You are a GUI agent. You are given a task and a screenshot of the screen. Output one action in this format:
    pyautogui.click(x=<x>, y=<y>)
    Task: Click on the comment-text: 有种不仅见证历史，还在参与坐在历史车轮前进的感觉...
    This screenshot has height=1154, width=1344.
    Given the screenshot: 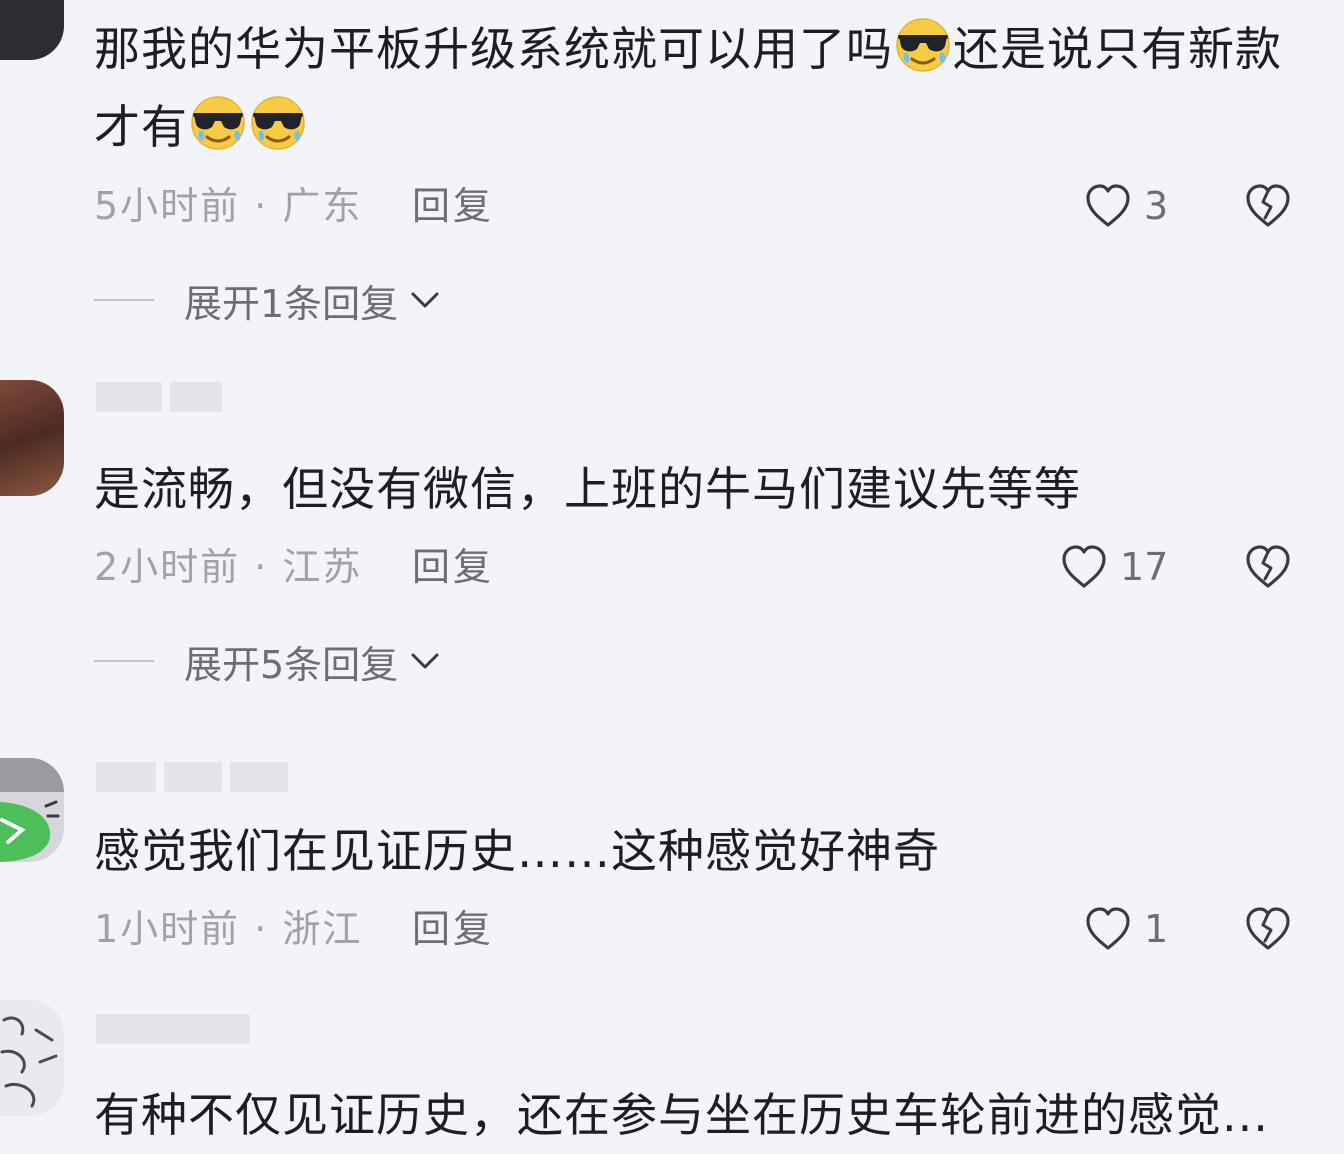 What is the action you would take?
    pyautogui.click(x=681, y=1115)
    